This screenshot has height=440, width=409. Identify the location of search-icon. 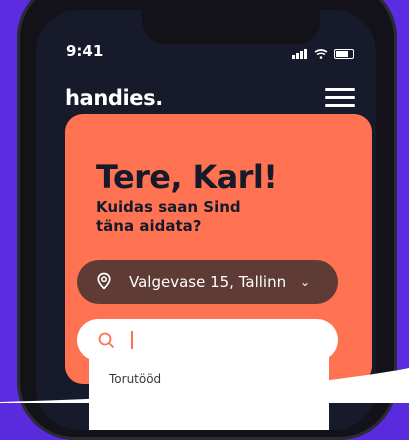
(106, 340).